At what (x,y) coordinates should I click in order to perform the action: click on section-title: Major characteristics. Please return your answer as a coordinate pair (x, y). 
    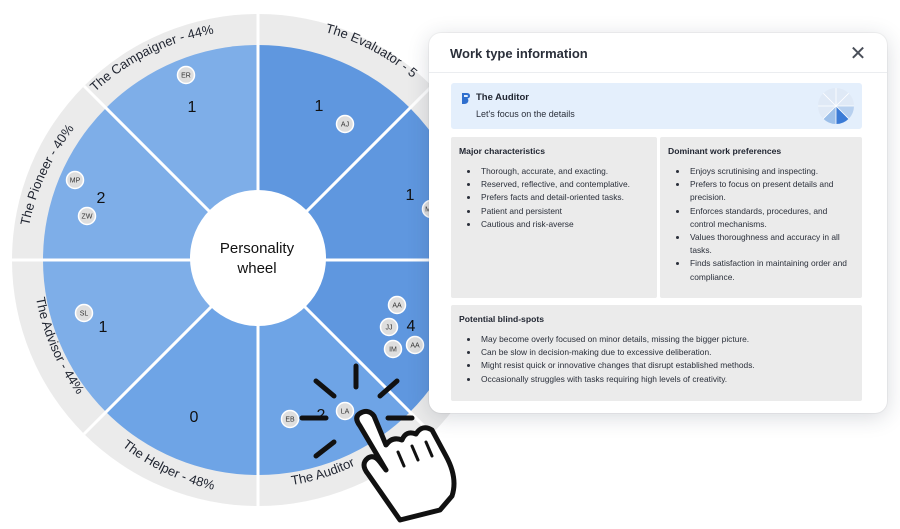
    Looking at the image, I should click on (502, 151).